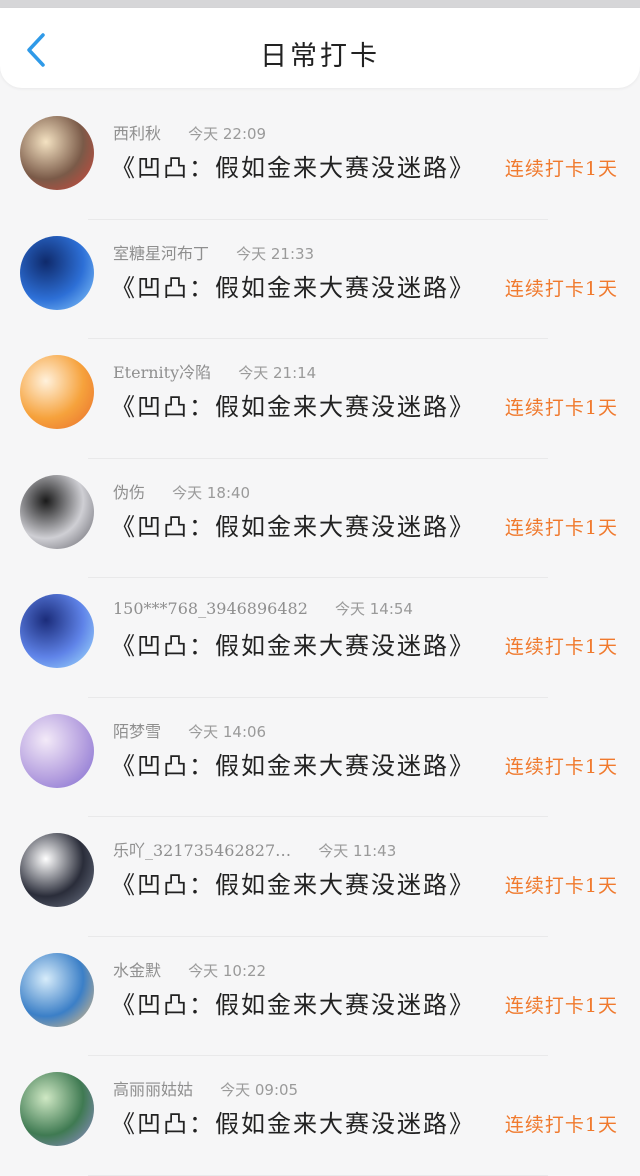  Describe the element at coordinates (129, 492) in the screenshot. I see `user-name: 伪伤` at that location.